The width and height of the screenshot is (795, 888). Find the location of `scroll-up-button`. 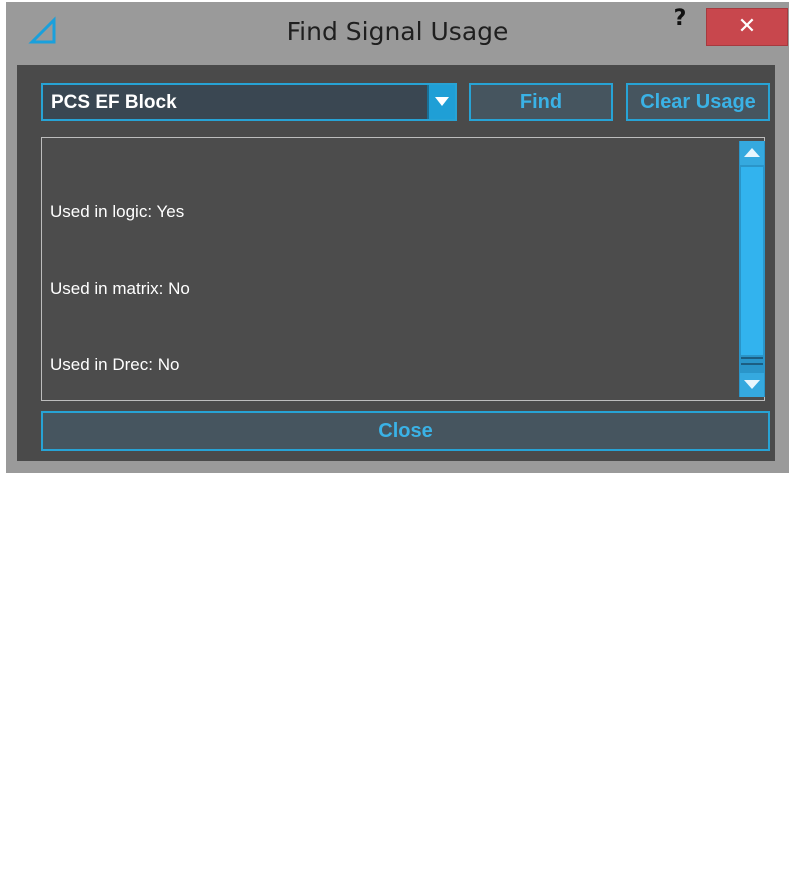

scroll-up-button is located at coordinates (752, 153).